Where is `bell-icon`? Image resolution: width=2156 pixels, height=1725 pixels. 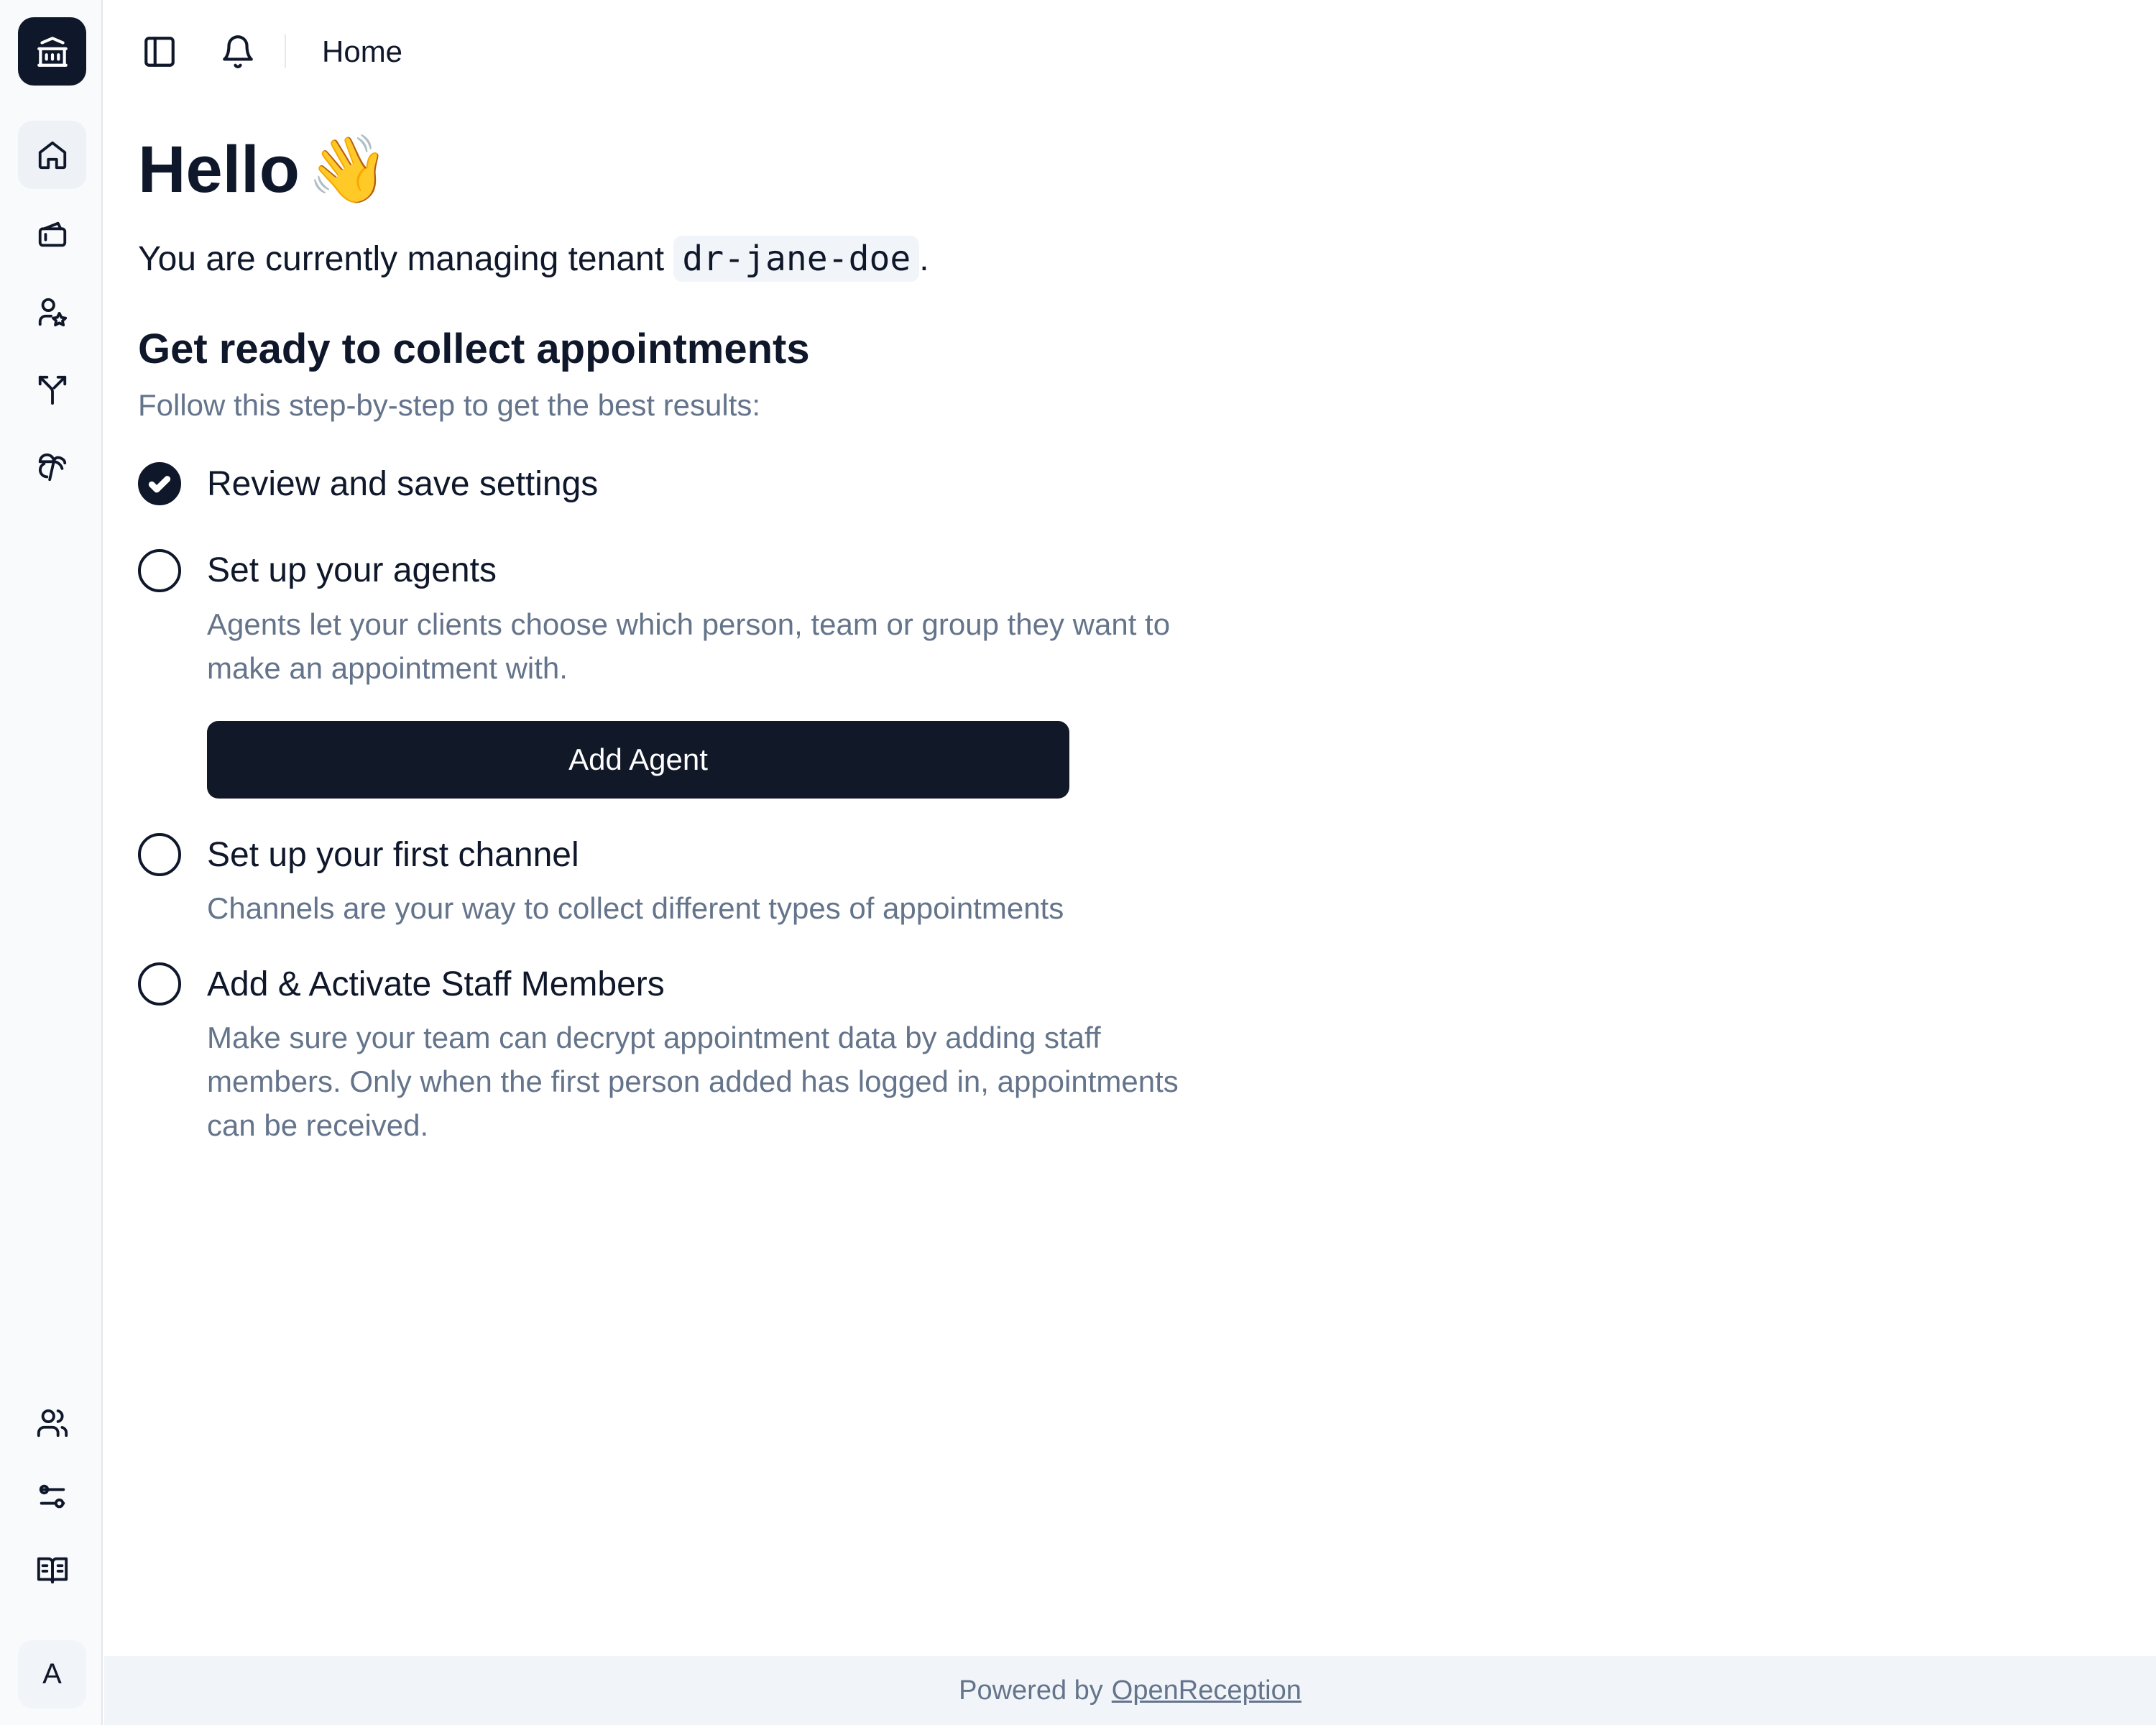
bell-icon is located at coordinates (238, 51).